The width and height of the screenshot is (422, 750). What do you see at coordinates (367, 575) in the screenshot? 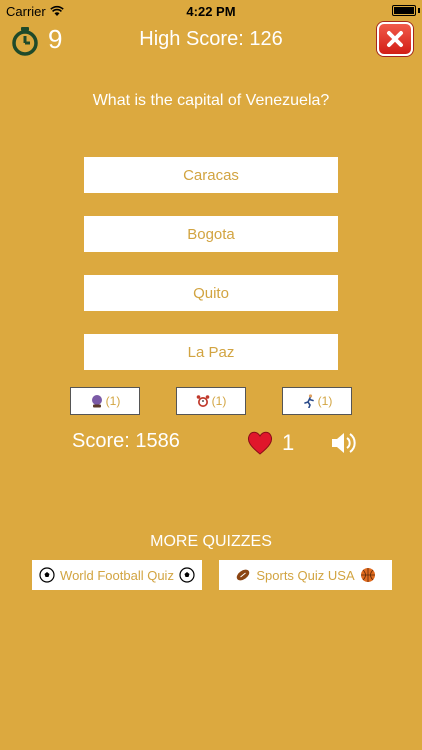
I see `basketball-icon` at bounding box center [367, 575].